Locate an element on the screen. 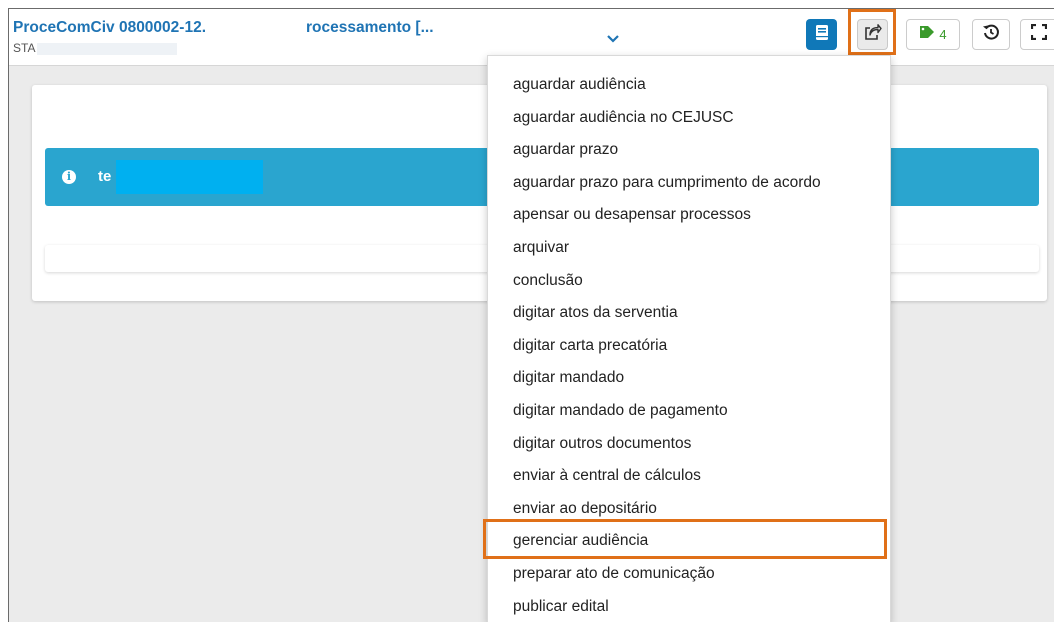 This screenshot has width=1054, height=622. tag-count: 4 is located at coordinates (943, 34).